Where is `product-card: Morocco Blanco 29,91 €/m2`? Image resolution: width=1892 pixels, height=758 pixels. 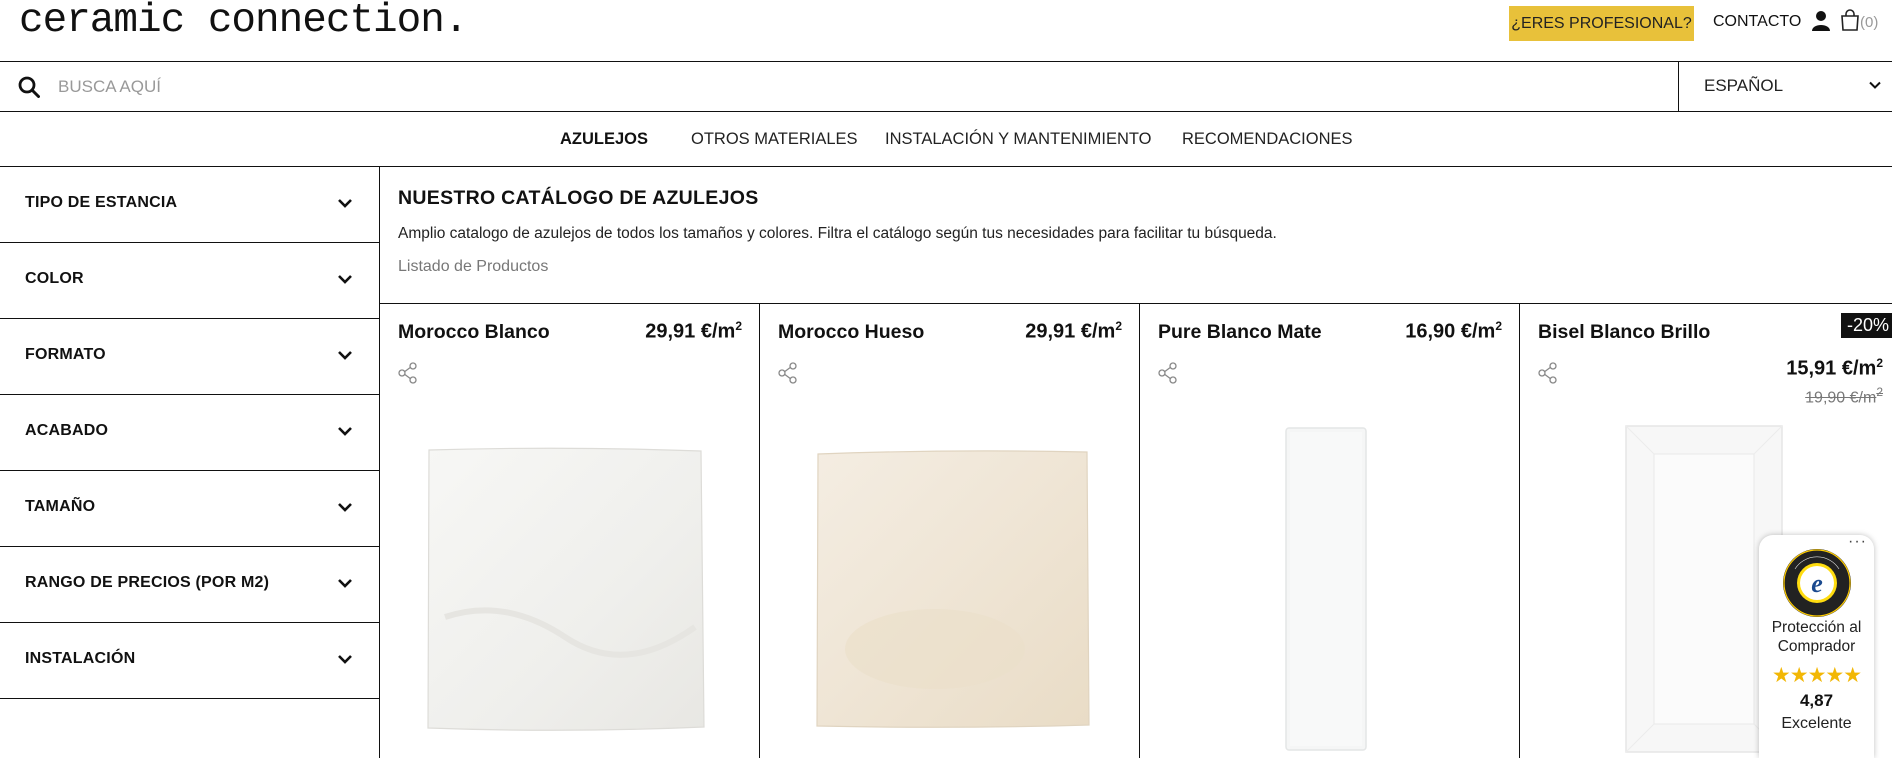
product-card: Morocco Blanco 29,91 €/m2 is located at coordinates (570, 531).